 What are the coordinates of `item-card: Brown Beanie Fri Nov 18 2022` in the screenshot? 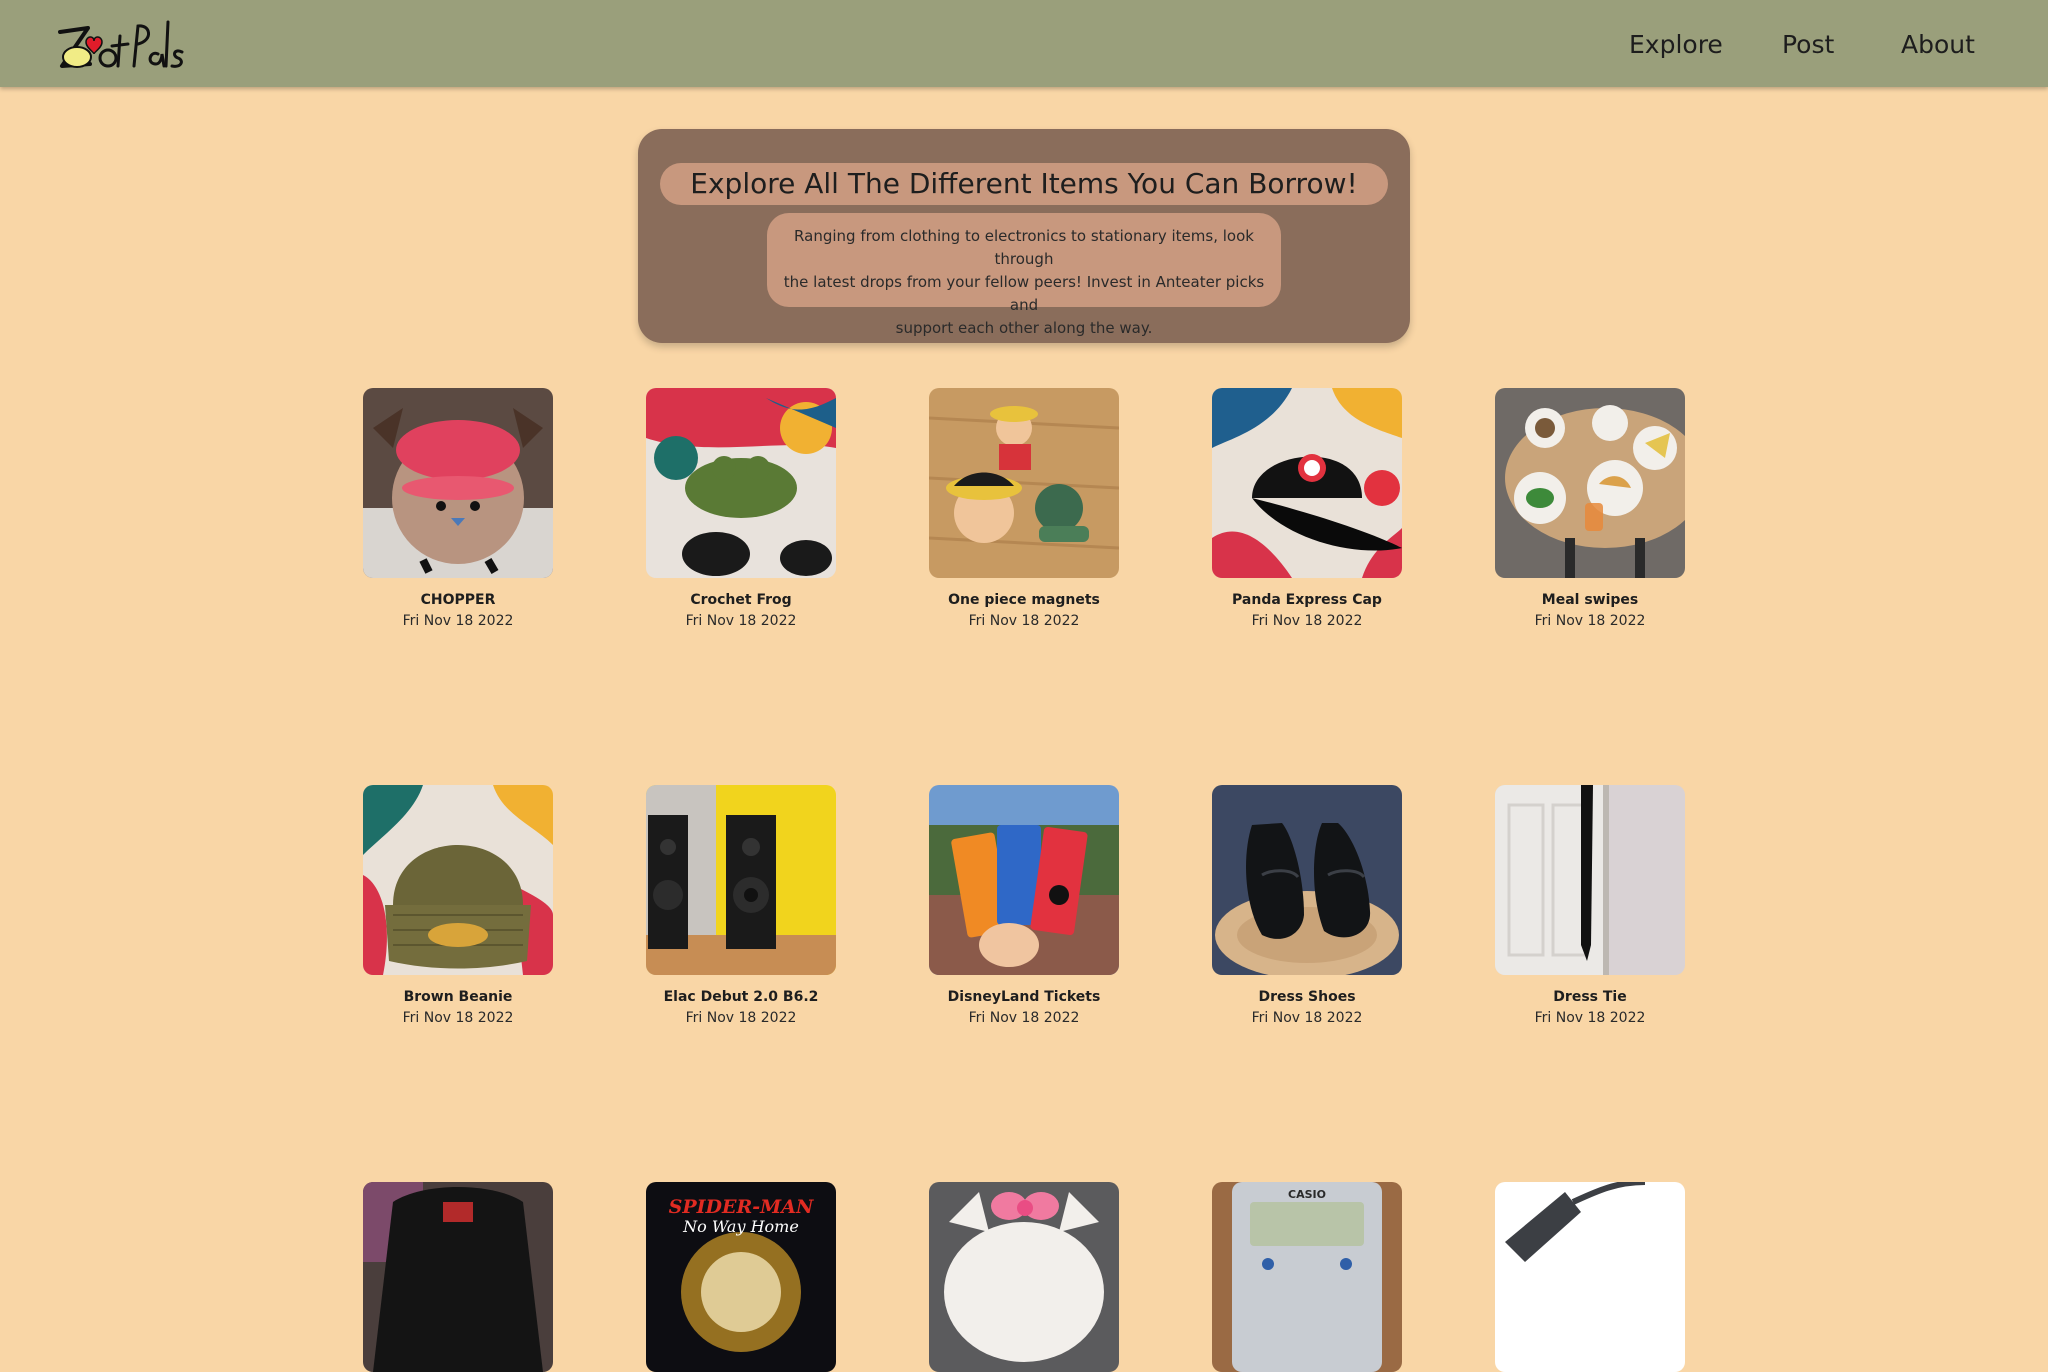 It's located at (458, 906).